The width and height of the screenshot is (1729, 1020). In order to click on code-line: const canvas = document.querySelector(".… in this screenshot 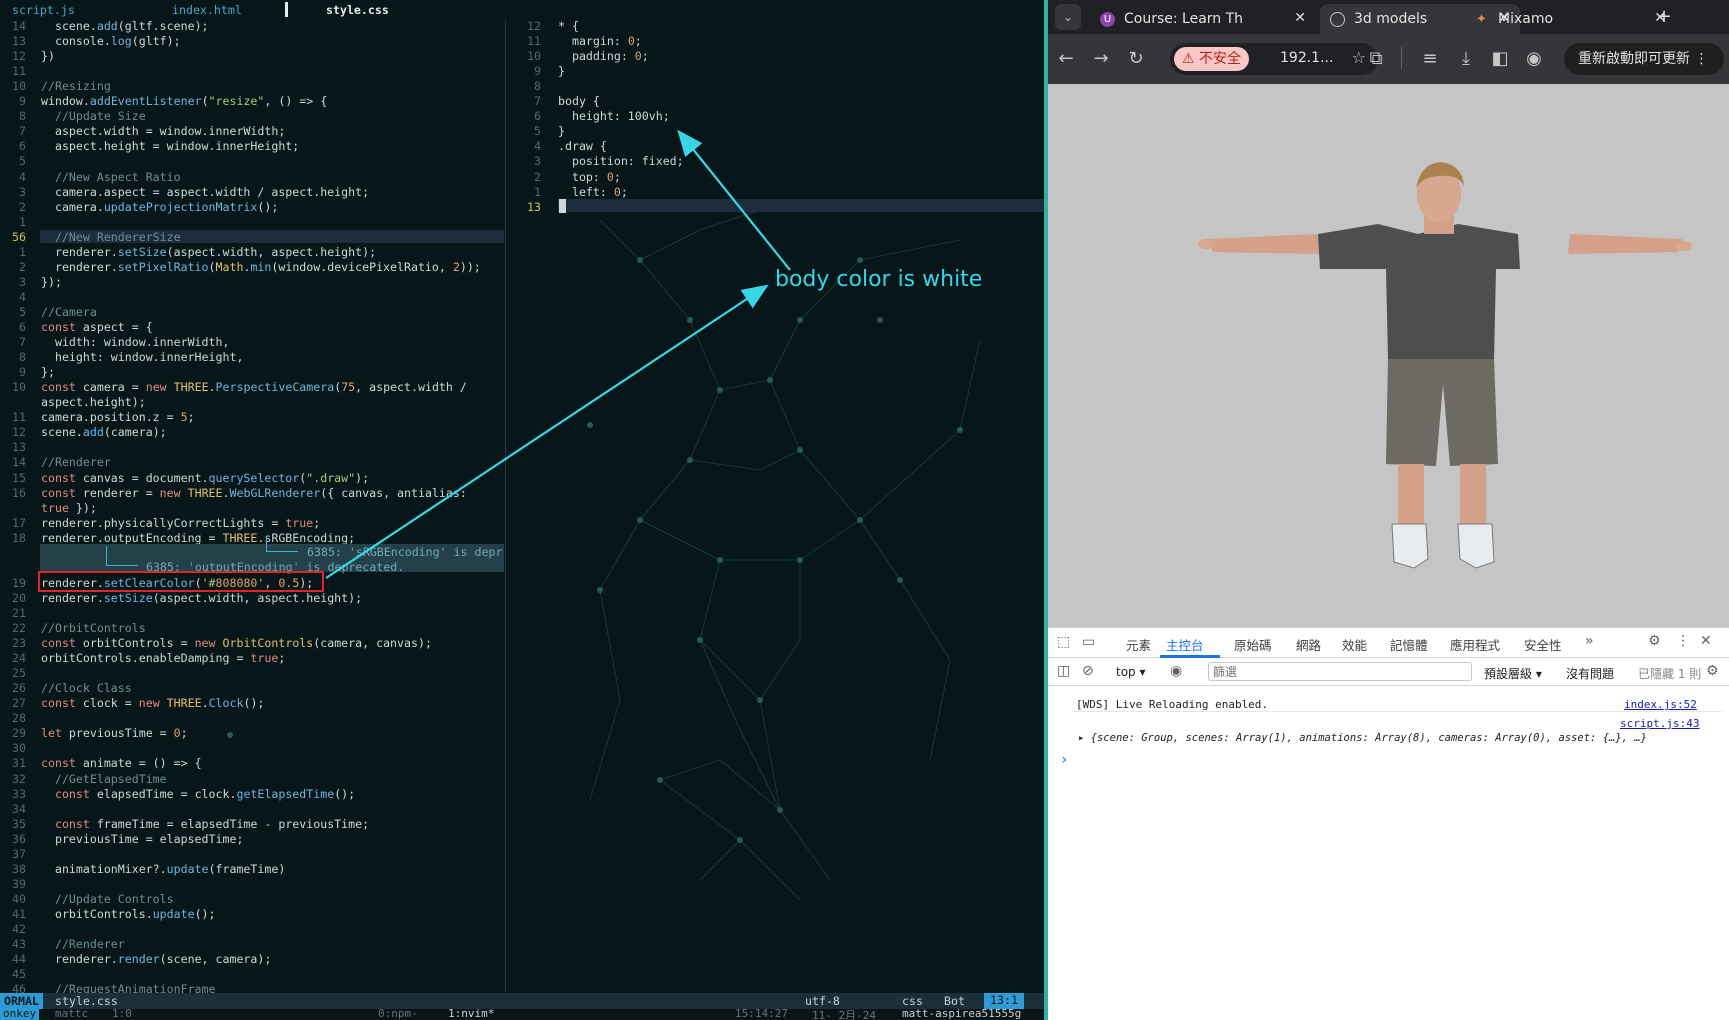, I will do `click(205, 478)`.